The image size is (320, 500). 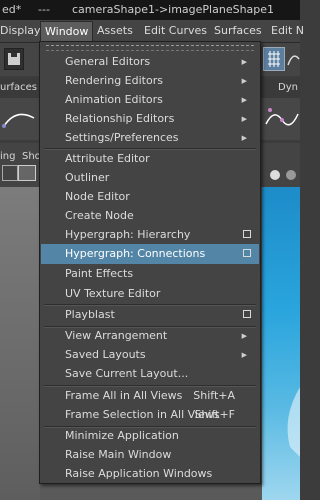 I want to click on menu-item-frame-selection: Frame Selection in All Views Shift+F, so click(x=150, y=415).